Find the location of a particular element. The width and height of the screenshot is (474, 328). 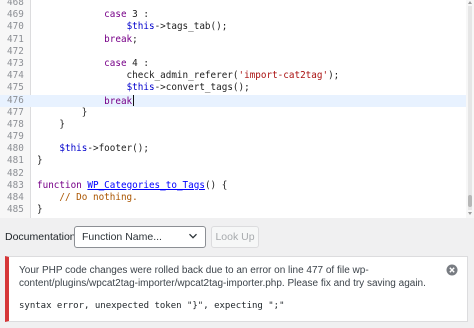

line-number: 482 is located at coordinates (15, 173).